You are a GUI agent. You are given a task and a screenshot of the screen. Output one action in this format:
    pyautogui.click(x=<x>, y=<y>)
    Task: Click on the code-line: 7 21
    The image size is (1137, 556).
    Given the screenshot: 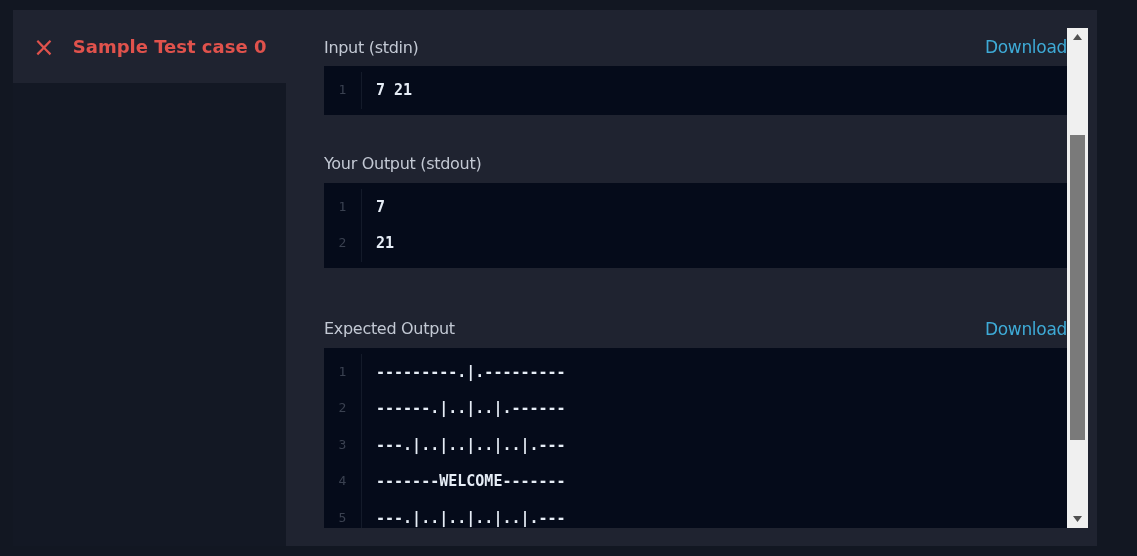 What is the action you would take?
    pyautogui.click(x=394, y=90)
    